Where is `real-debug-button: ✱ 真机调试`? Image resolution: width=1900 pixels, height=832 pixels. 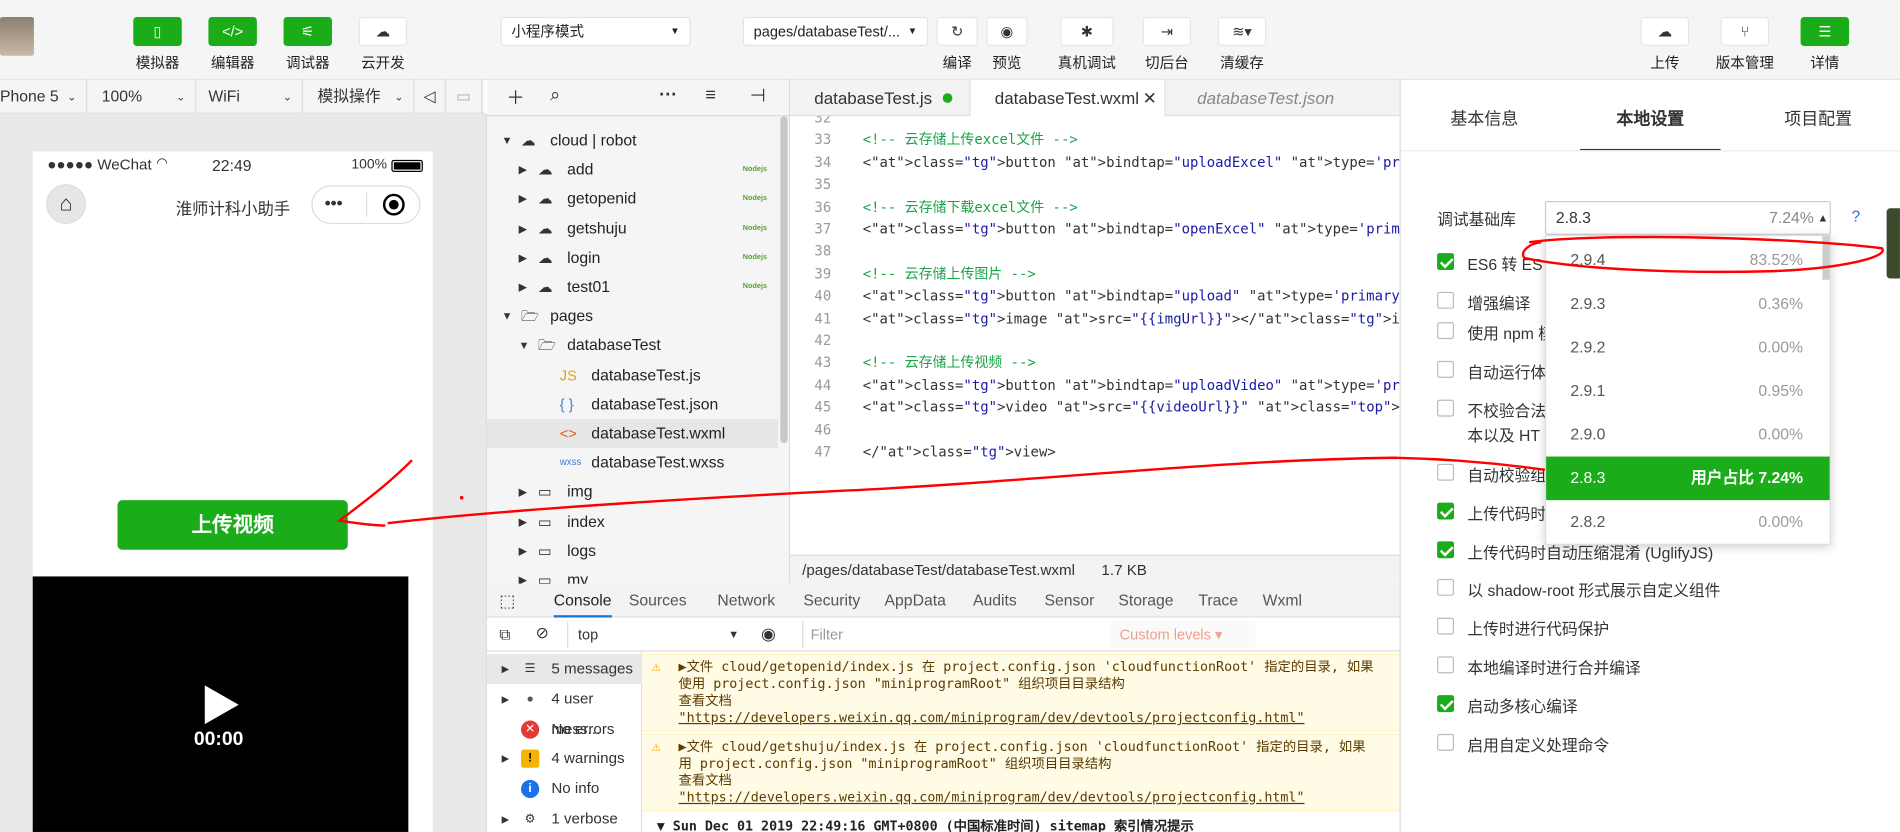
real-debug-button: ✱ 真机调试 is located at coordinates (1087, 44).